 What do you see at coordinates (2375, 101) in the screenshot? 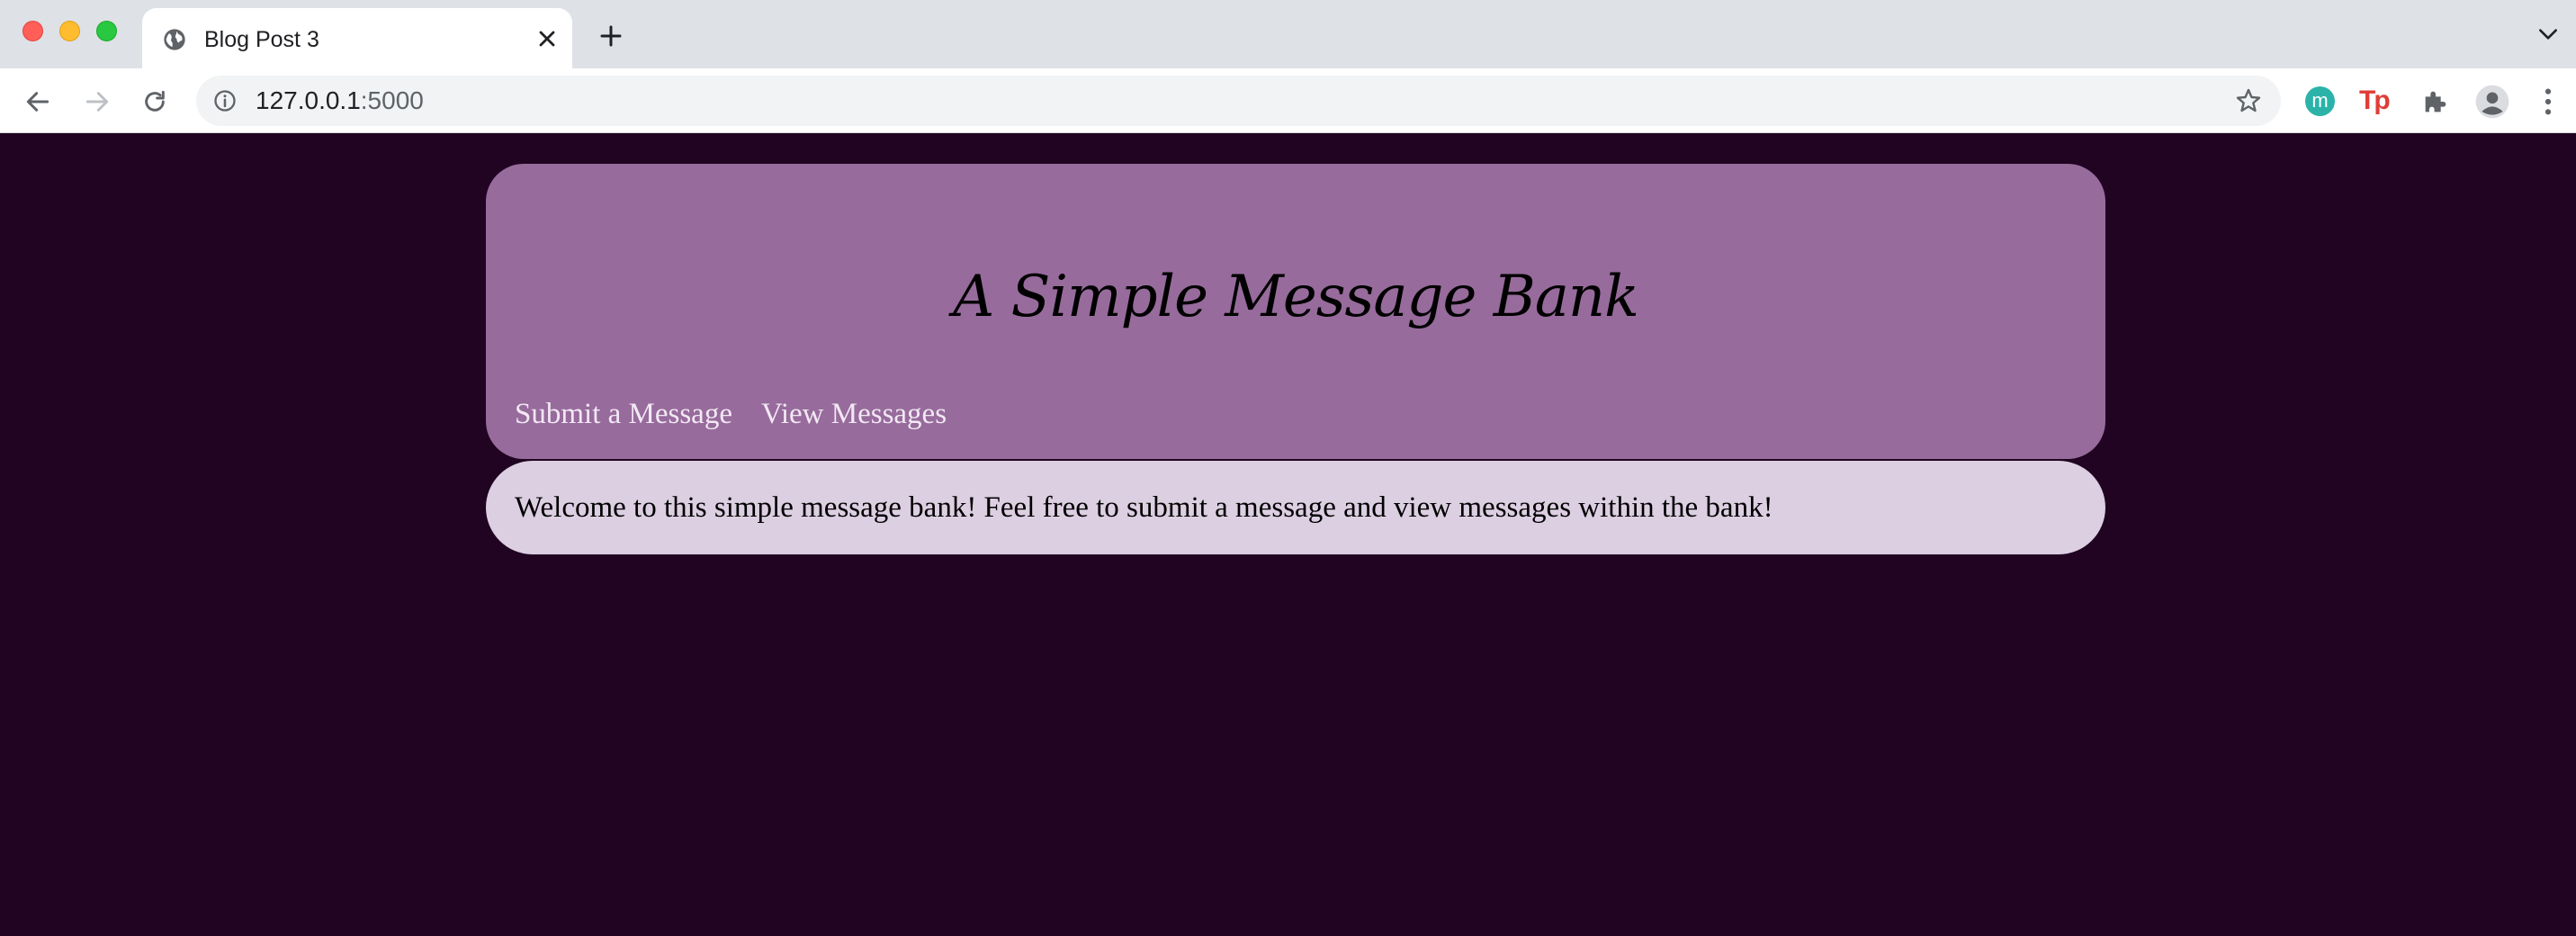
I see `extension-tp-icon: Tp` at bounding box center [2375, 101].